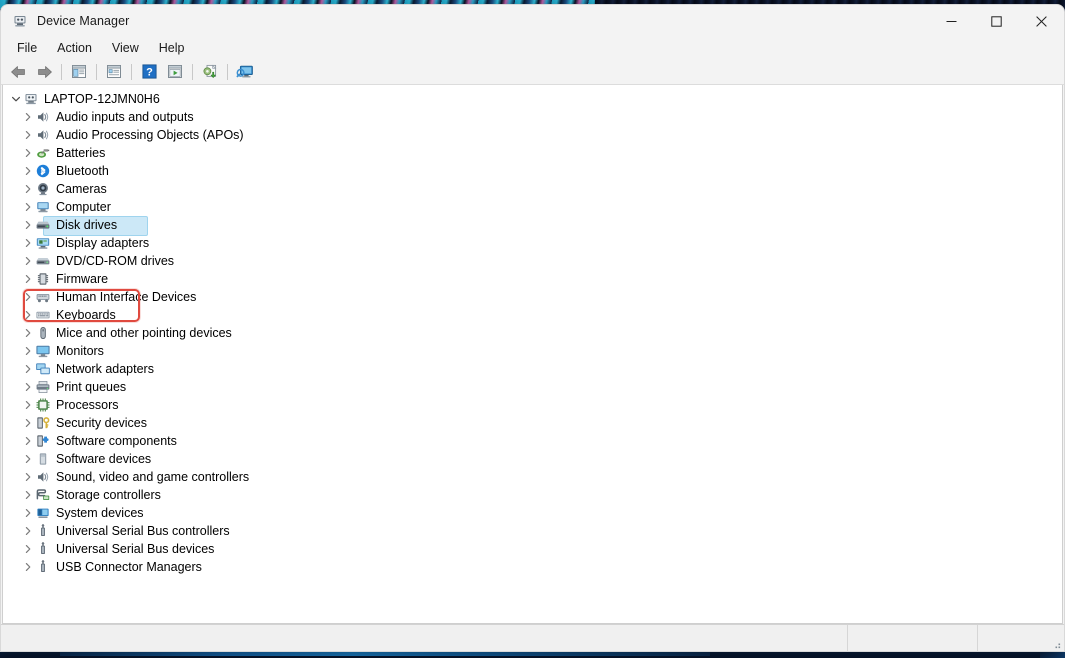 The height and width of the screenshot is (658, 1065). I want to click on tree-node: Software devices, so click(532, 459).